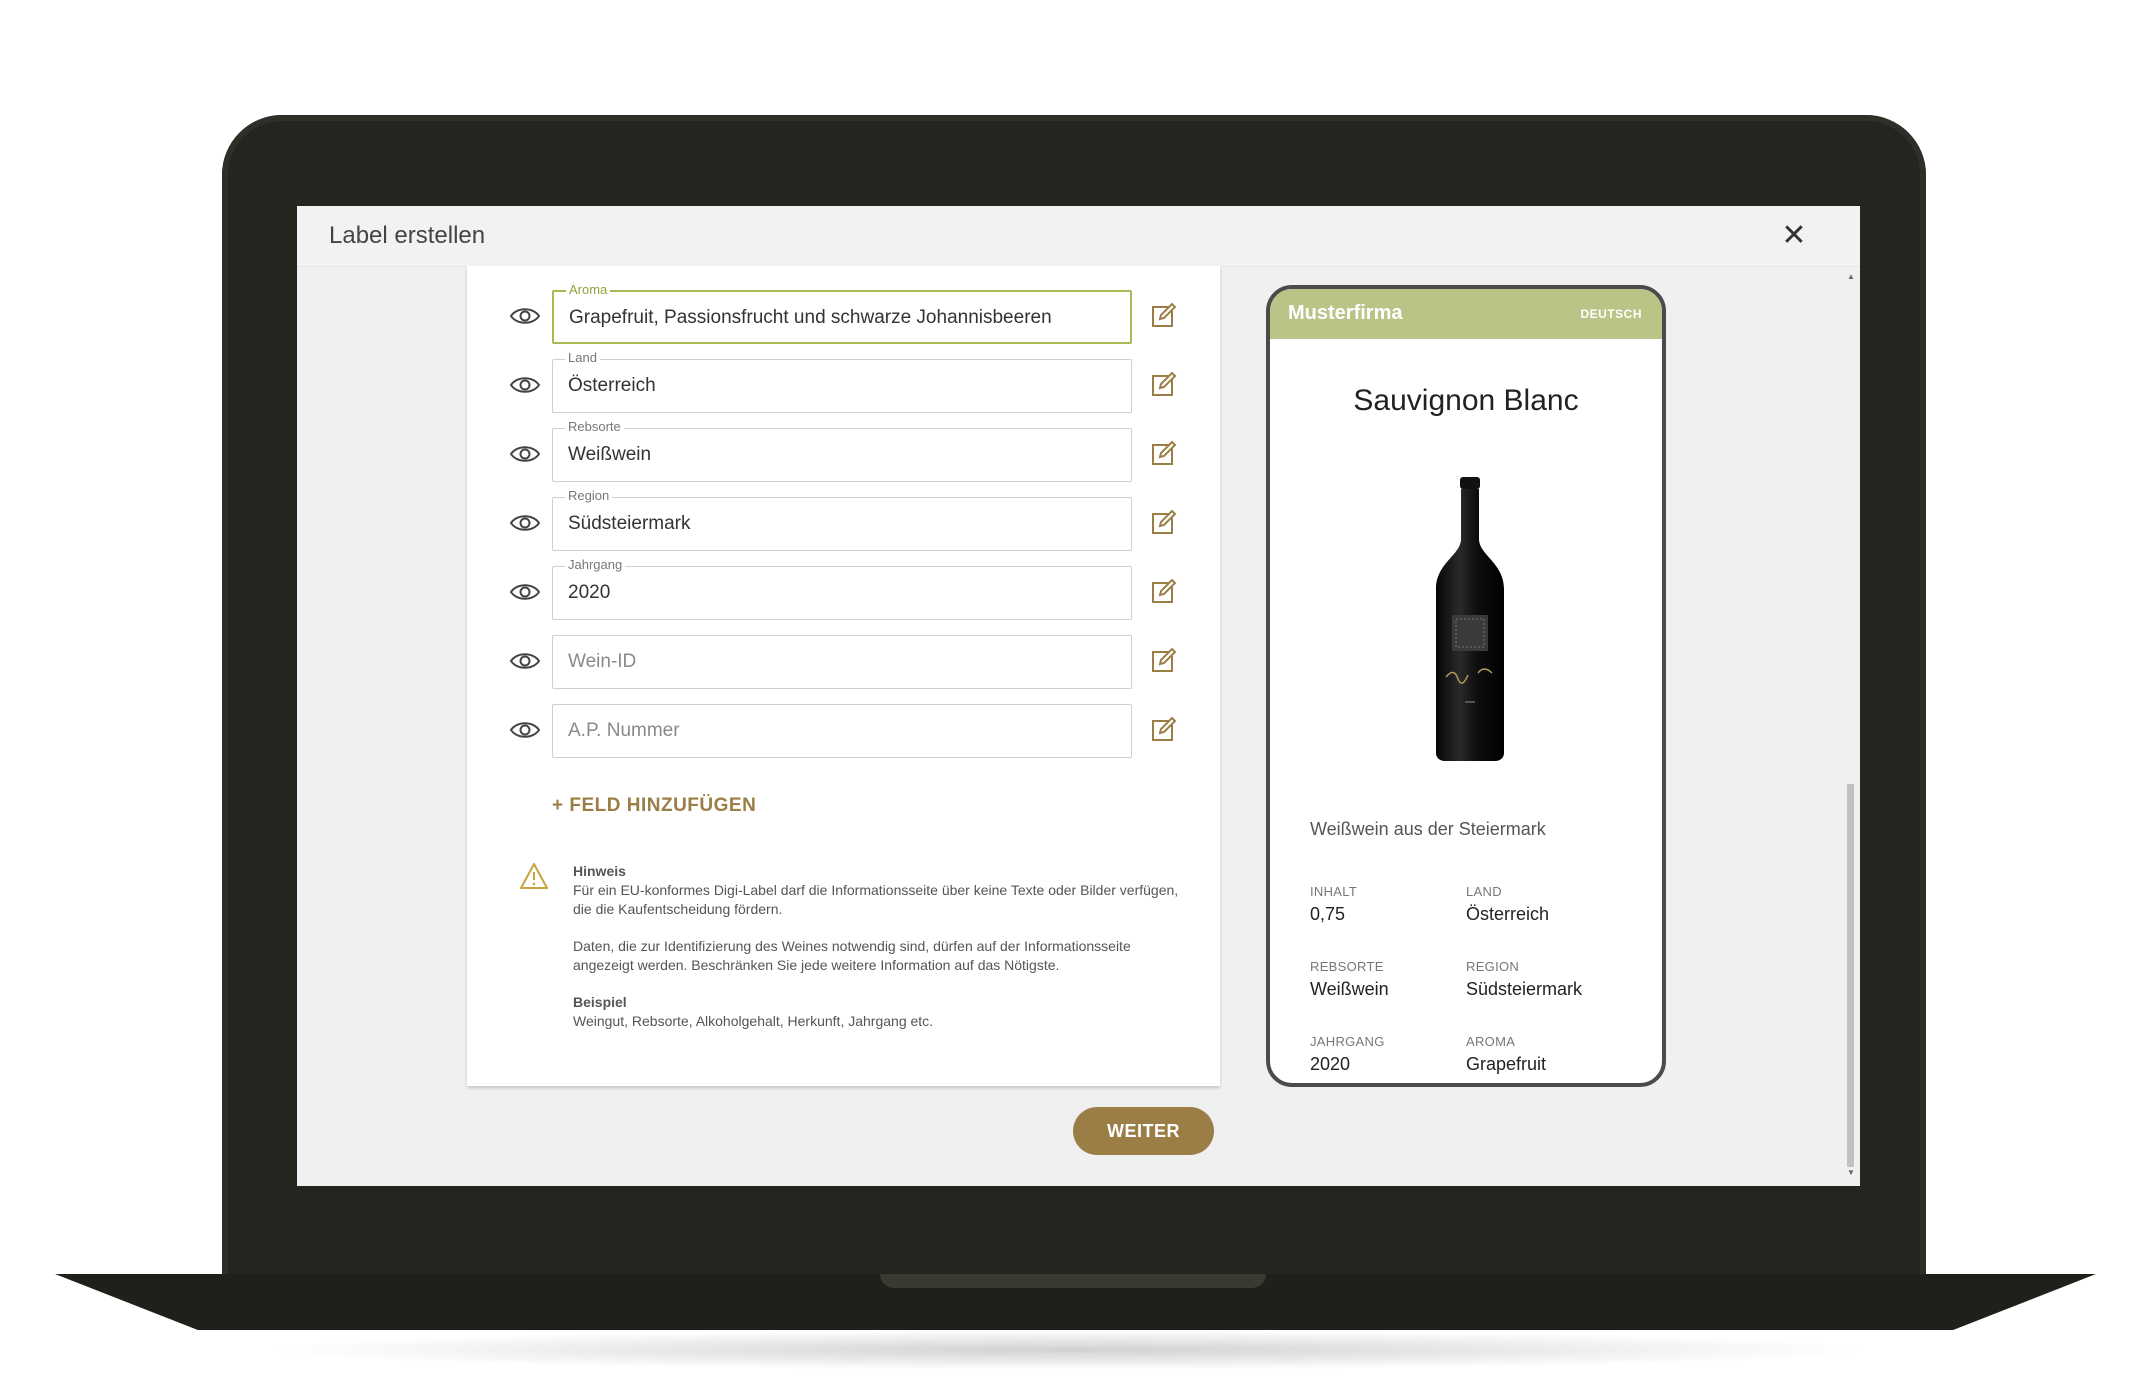  I want to click on field-value: Österreich, so click(612, 385).